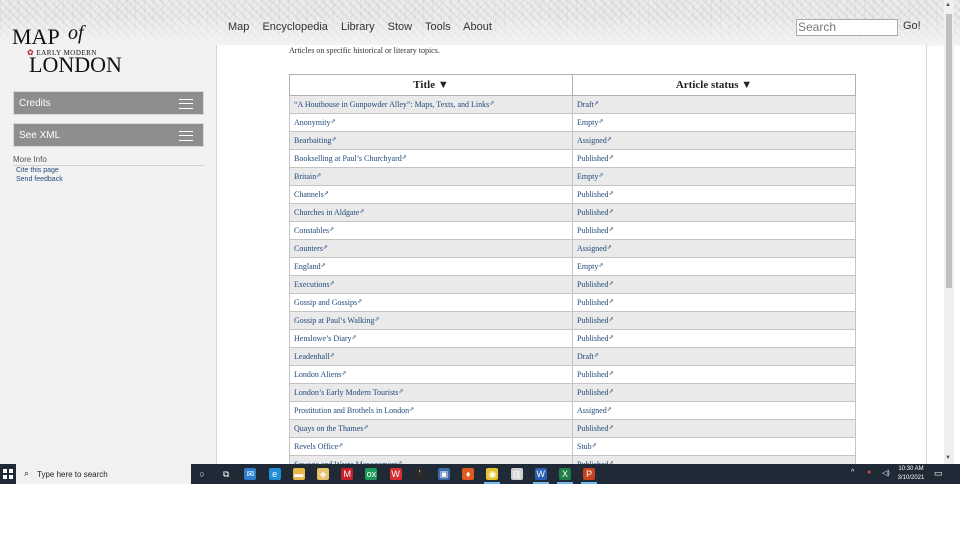 This screenshot has height=540, width=960. I want to click on article-title-link: London Aliens, so click(317, 374).